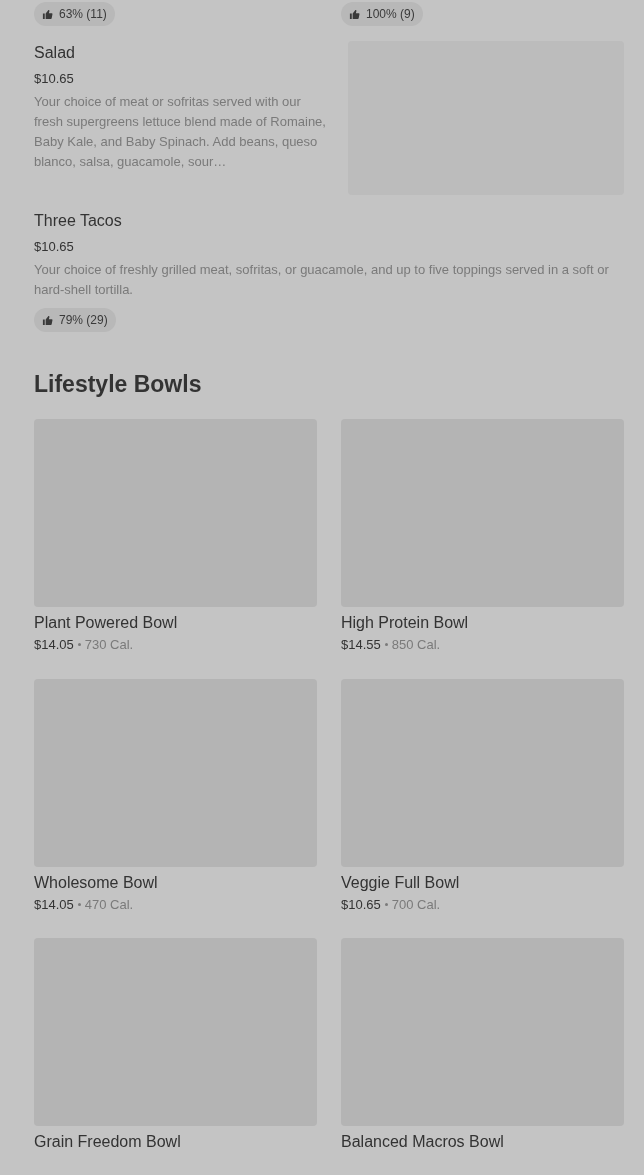 The height and width of the screenshot is (1175, 644). Describe the element at coordinates (405, 623) in the screenshot. I see `bowl-name: High Protein Bowl` at that location.